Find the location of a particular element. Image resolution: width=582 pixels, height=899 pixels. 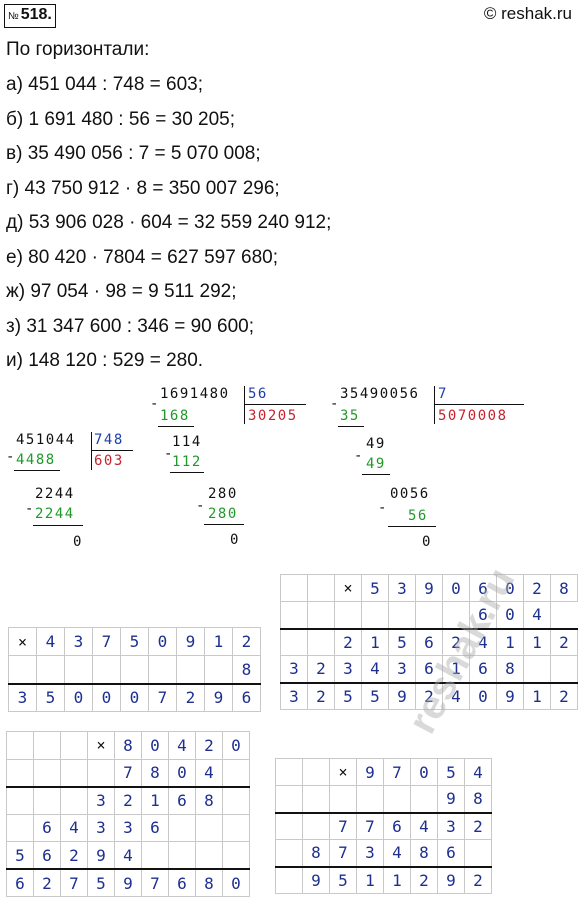

multiplication-grid-g: × 4 3 7 5 0 9 1 2 8 3 5 0 0 0 7 2 9 6 is located at coordinates (134, 669).